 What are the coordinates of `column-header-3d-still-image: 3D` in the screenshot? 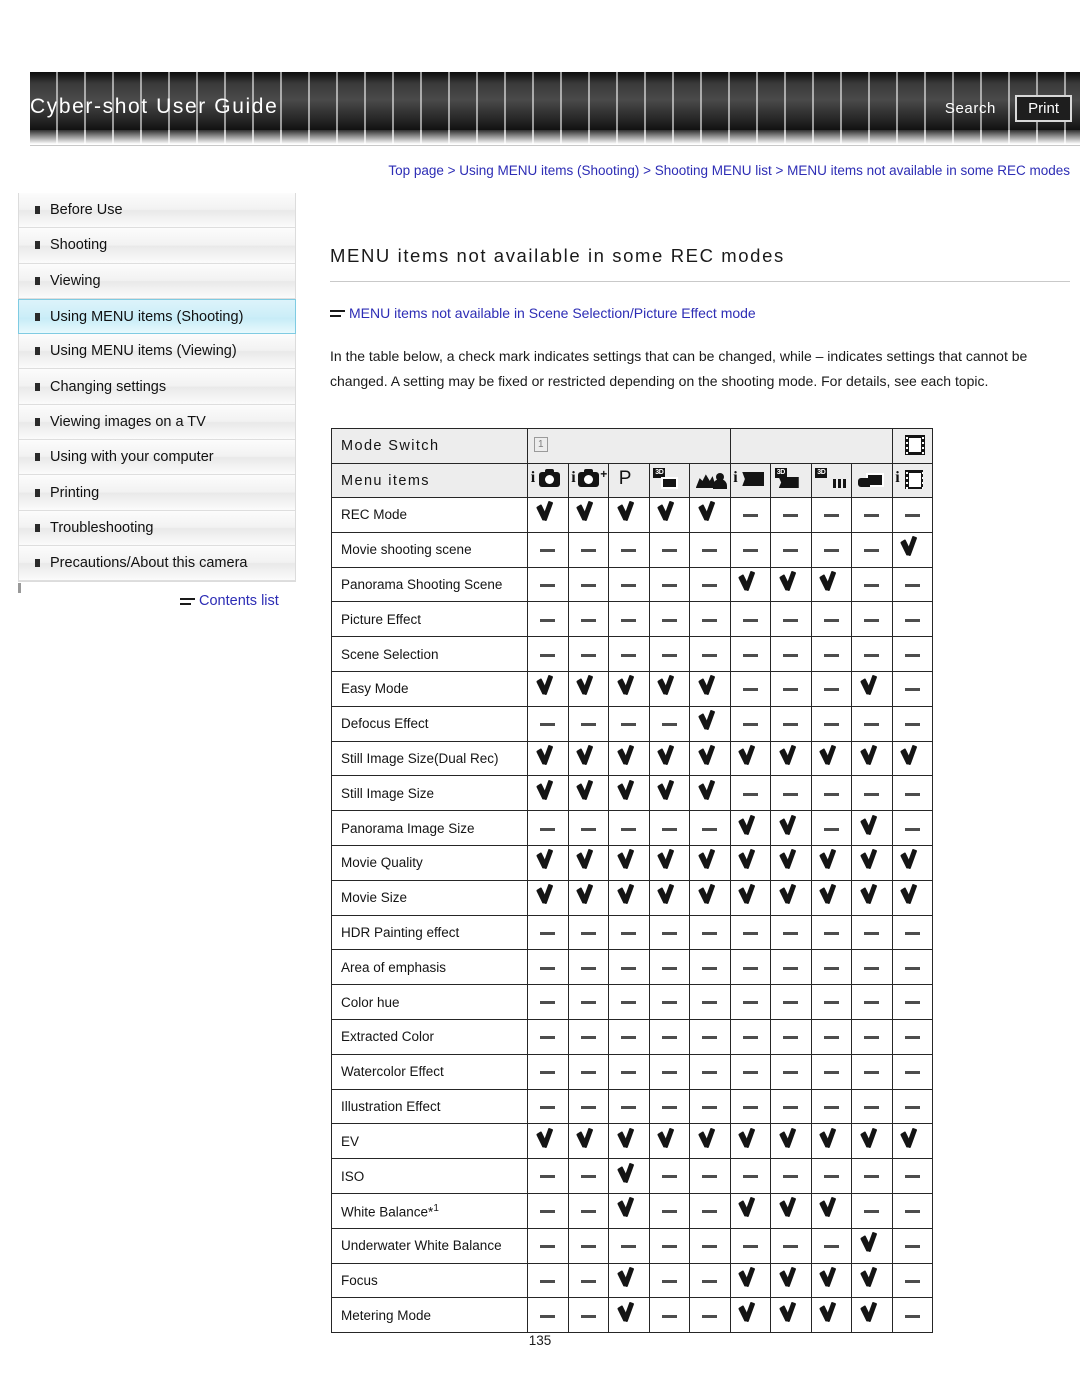 It's located at (669, 480).